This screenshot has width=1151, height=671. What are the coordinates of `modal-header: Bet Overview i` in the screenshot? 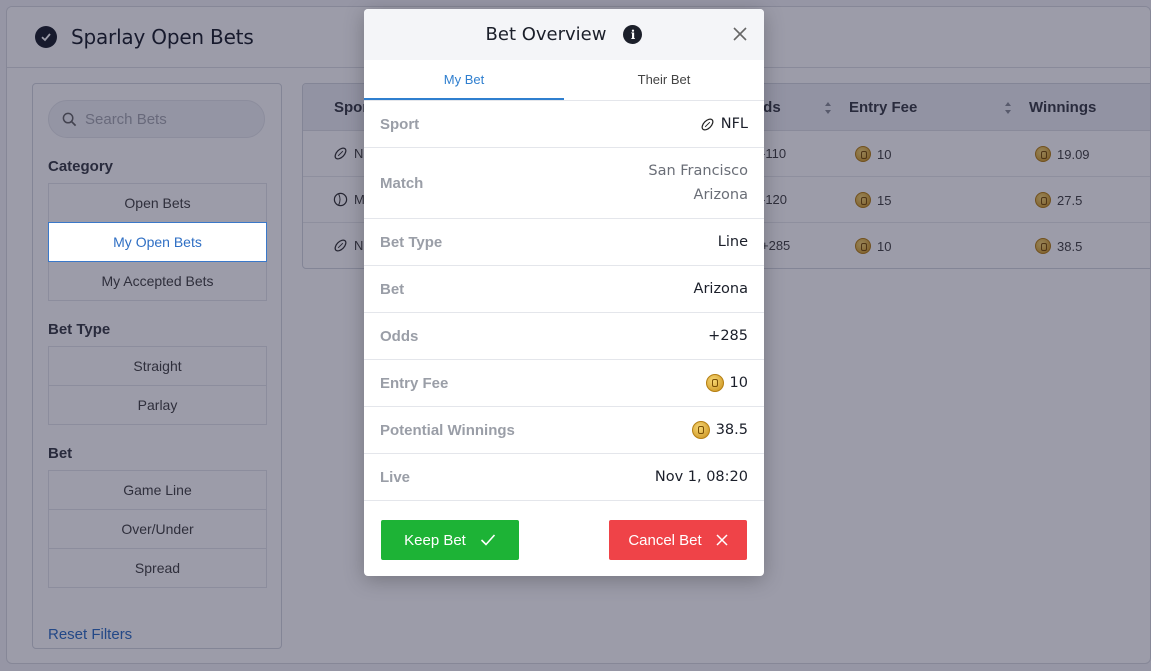 It's located at (564, 34).